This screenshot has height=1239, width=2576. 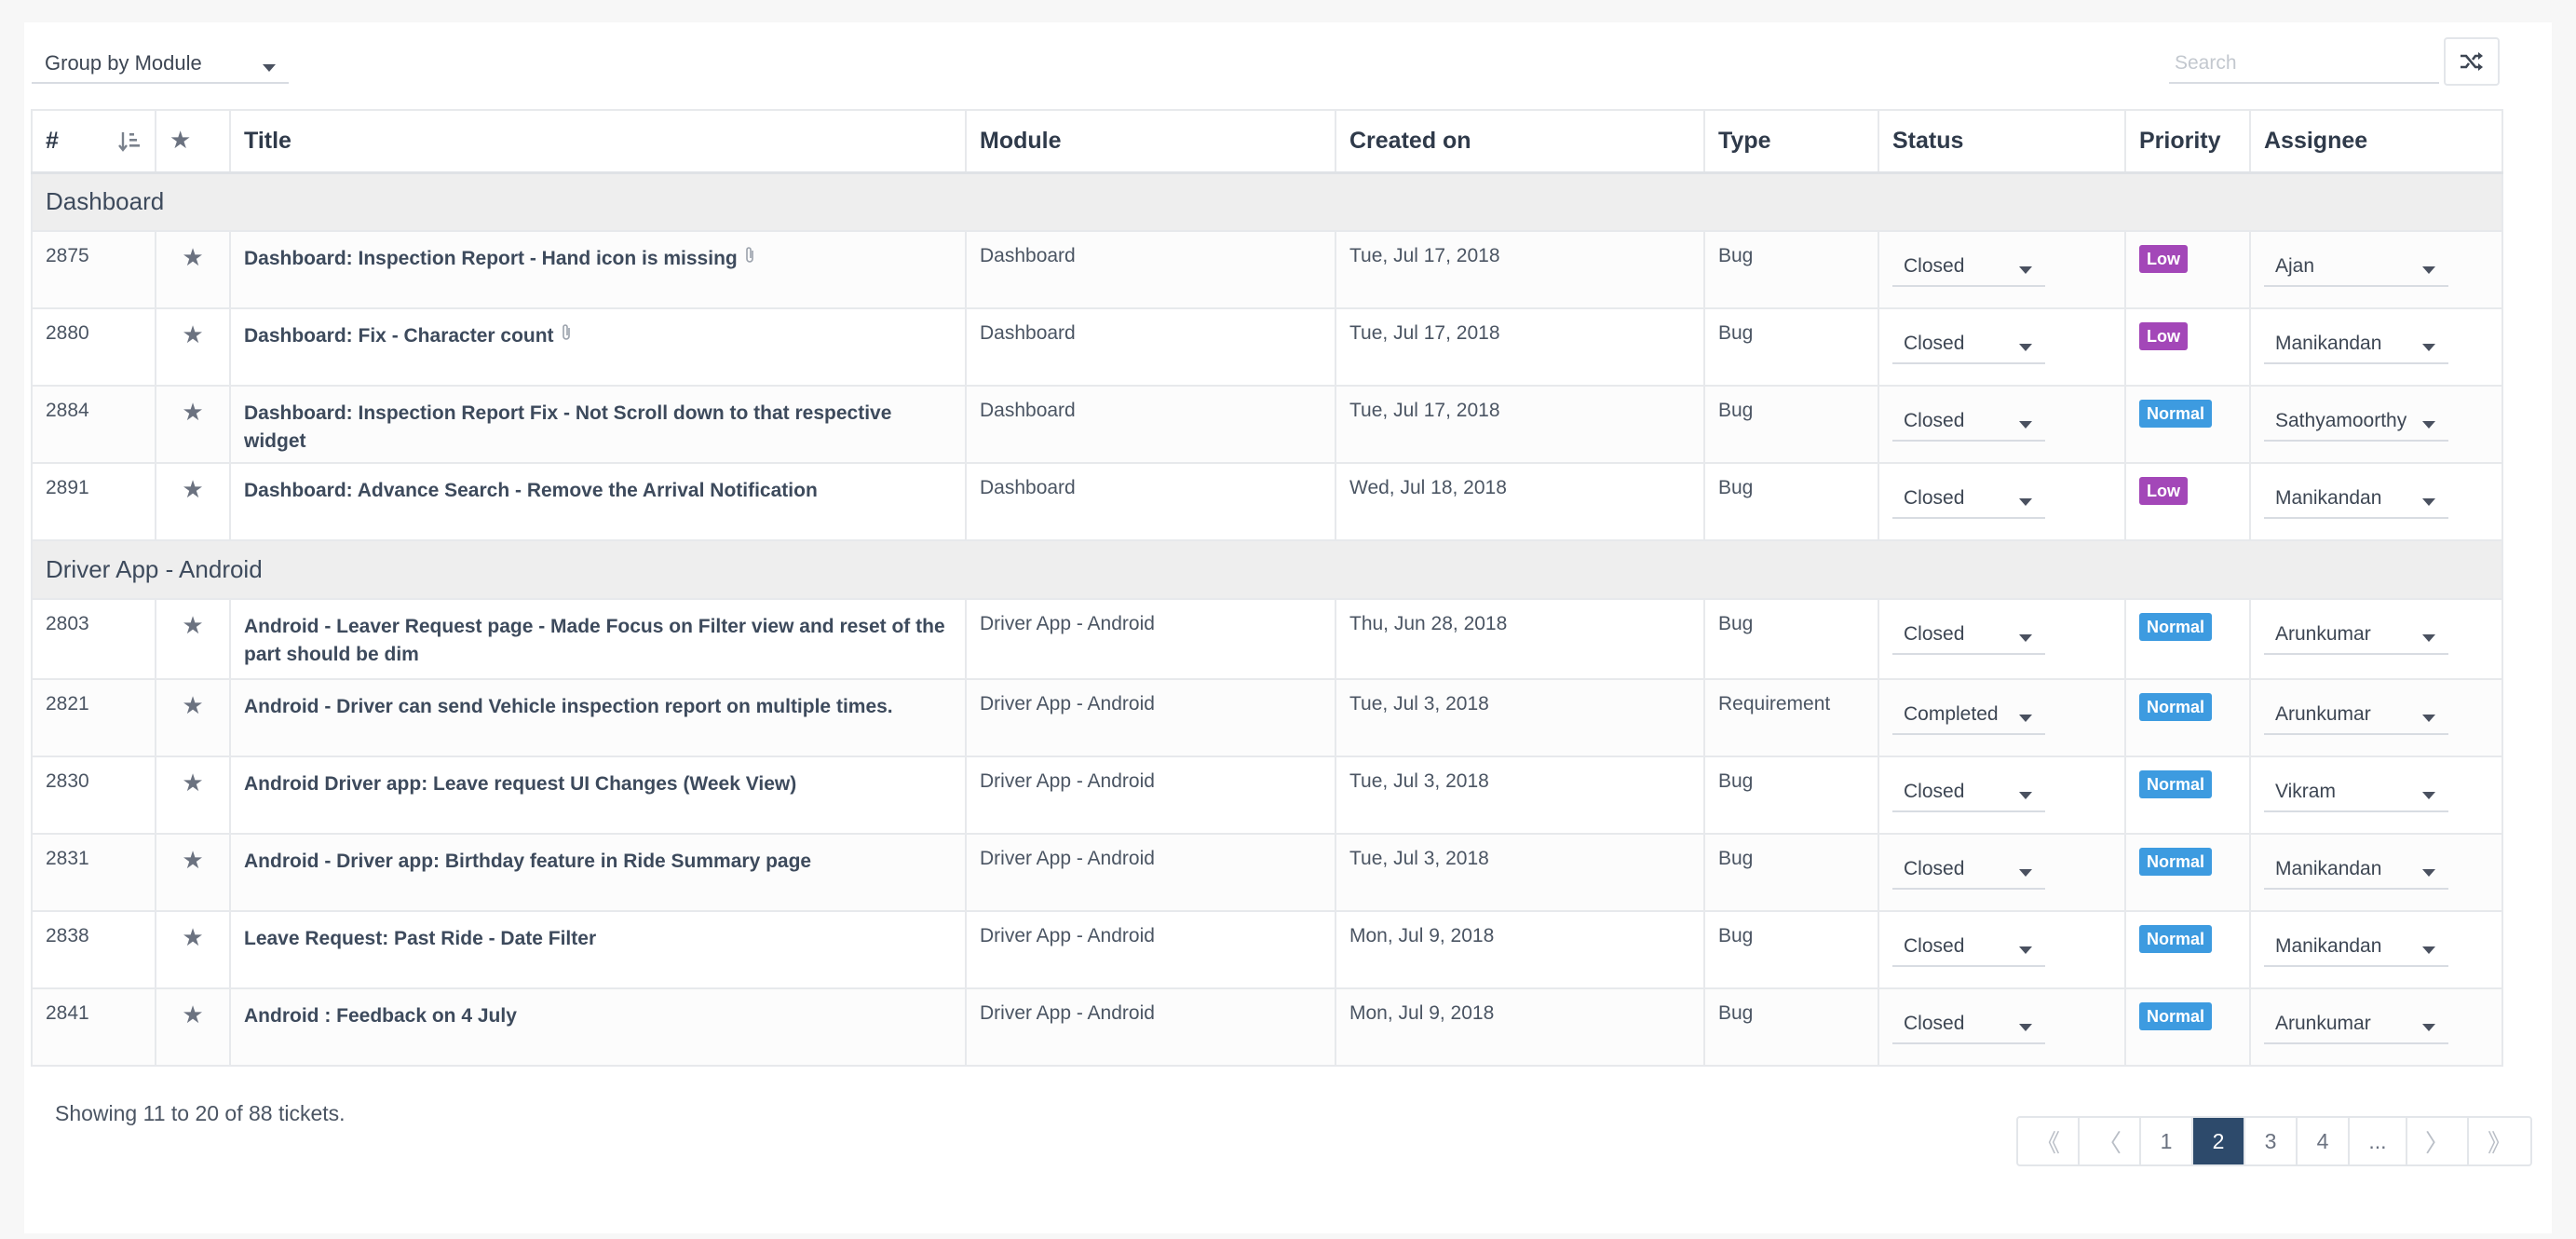 What do you see at coordinates (1520, 425) in the screenshot?
I see `ticket-created: Tue, Jul 17, 2018` at bounding box center [1520, 425].